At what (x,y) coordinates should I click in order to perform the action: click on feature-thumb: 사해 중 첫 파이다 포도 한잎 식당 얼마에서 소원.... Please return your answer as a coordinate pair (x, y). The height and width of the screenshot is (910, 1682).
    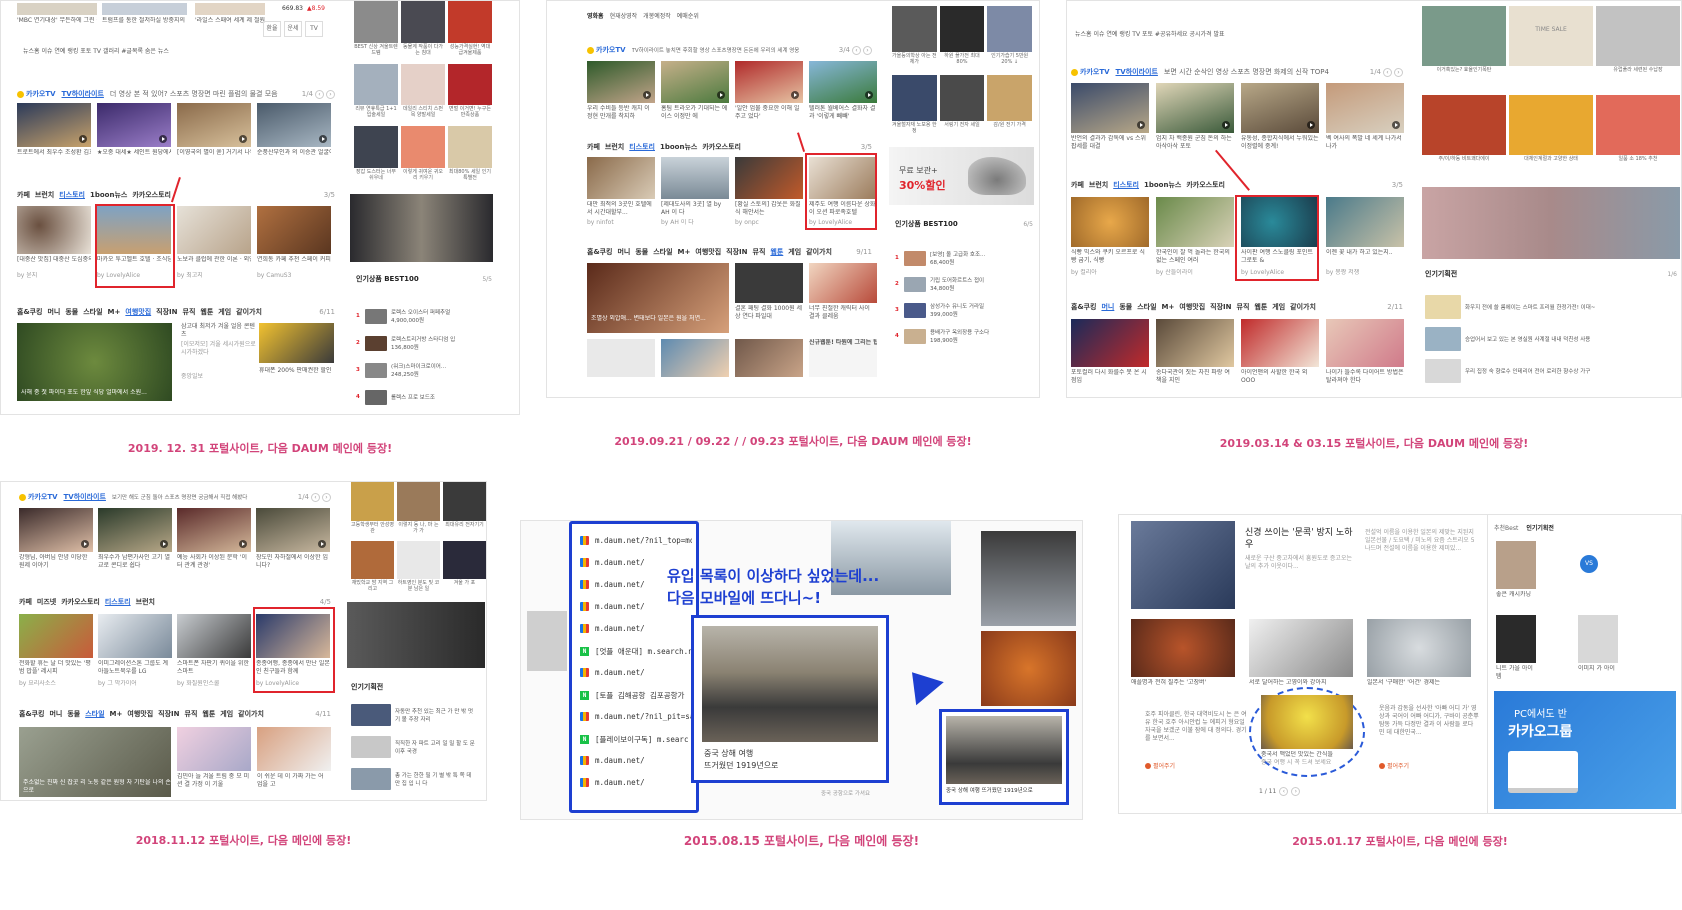
    Looking at the image, I should click on (94, 362).